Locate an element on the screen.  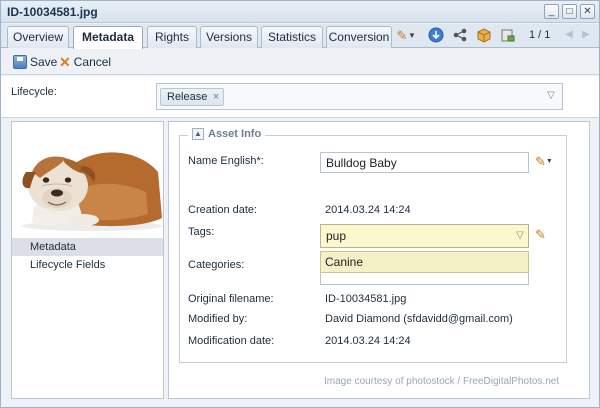
modified-by-value: David Diamond (sfdavidd@gmail.com) is located at coordinates (419, 319).